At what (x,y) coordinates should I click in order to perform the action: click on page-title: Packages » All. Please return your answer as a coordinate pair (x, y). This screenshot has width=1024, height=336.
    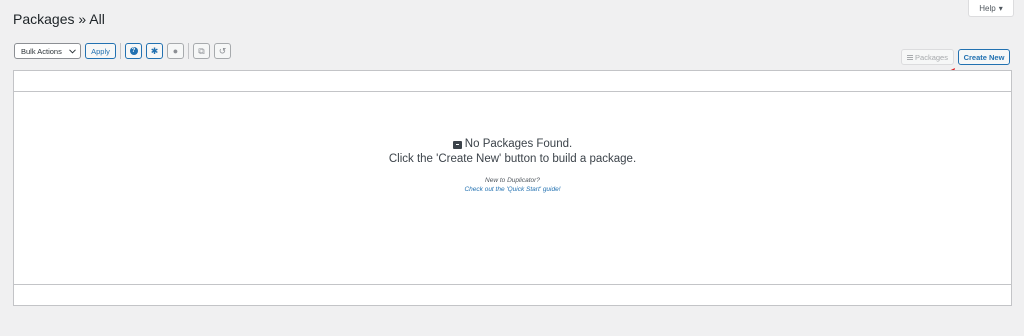
    Looking at the image, I should click on (59, 19).